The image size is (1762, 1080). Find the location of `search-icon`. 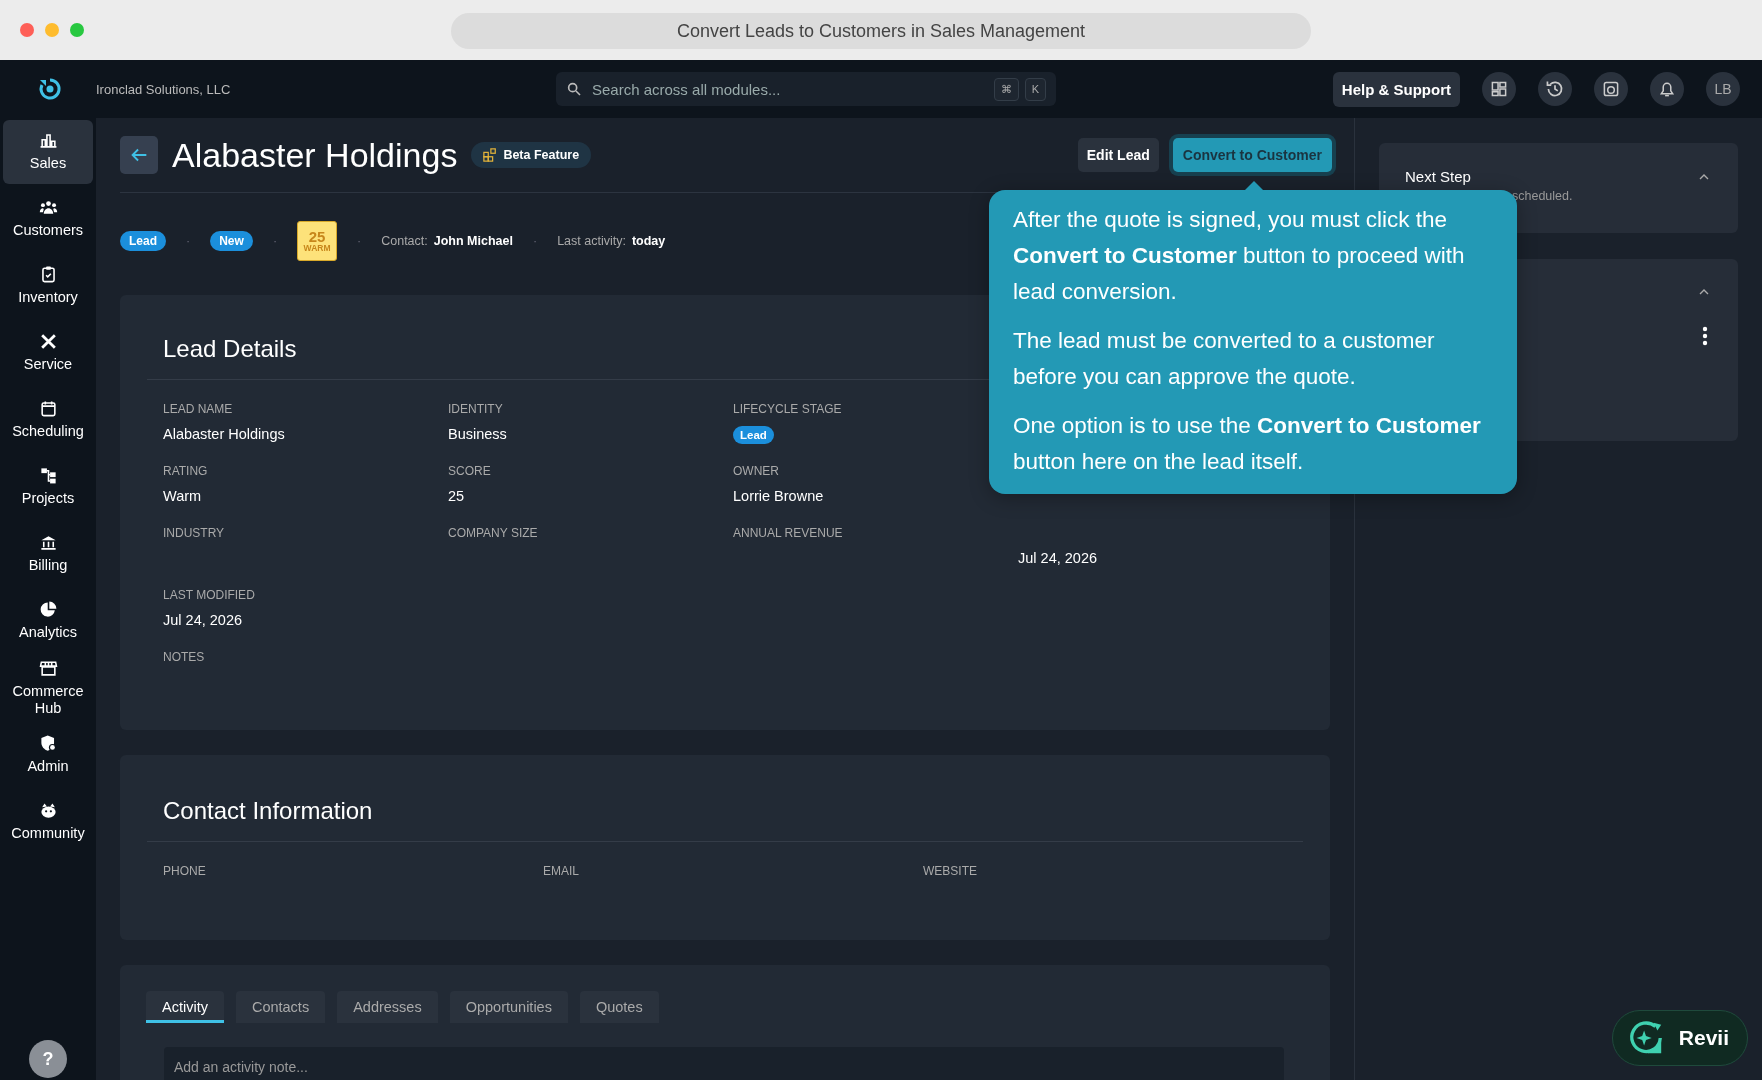

search-icon is located at coordinates (574, 89).